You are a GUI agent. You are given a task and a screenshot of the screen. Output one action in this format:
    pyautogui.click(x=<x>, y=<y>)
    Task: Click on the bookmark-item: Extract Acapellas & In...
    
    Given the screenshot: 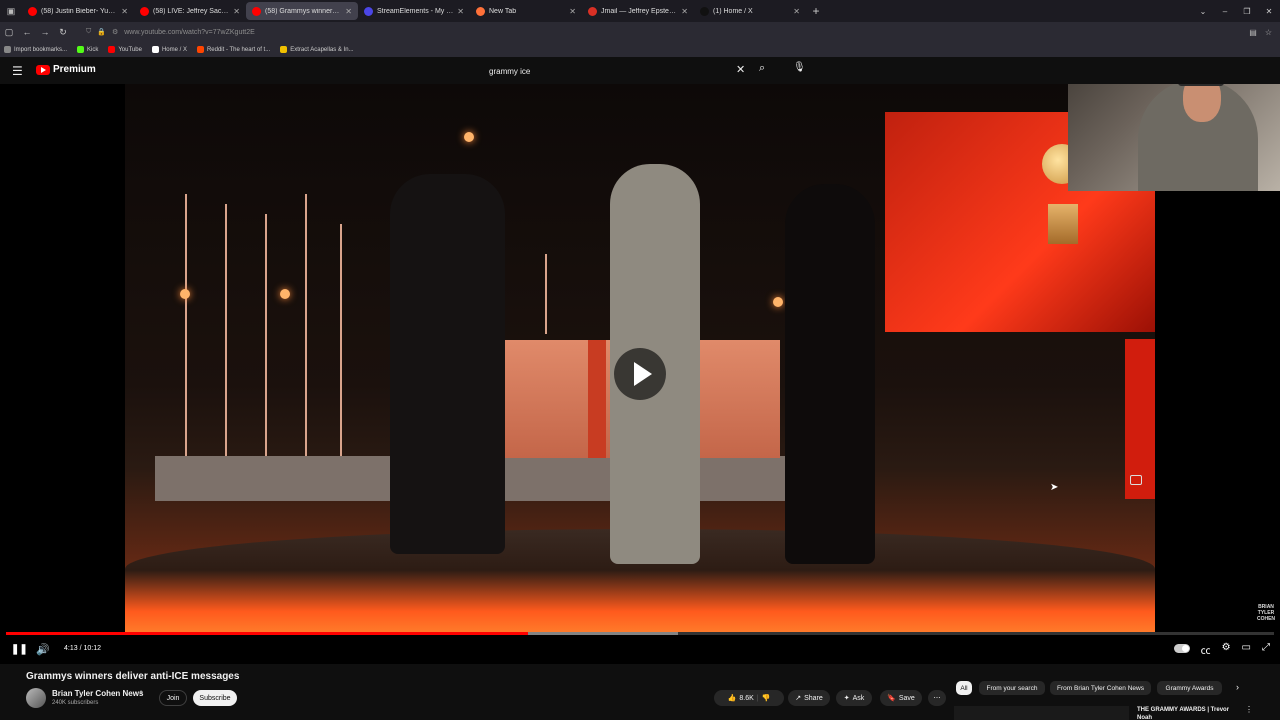 What is the action you would take?
    pyautogui.click(x=317, y=49)
    